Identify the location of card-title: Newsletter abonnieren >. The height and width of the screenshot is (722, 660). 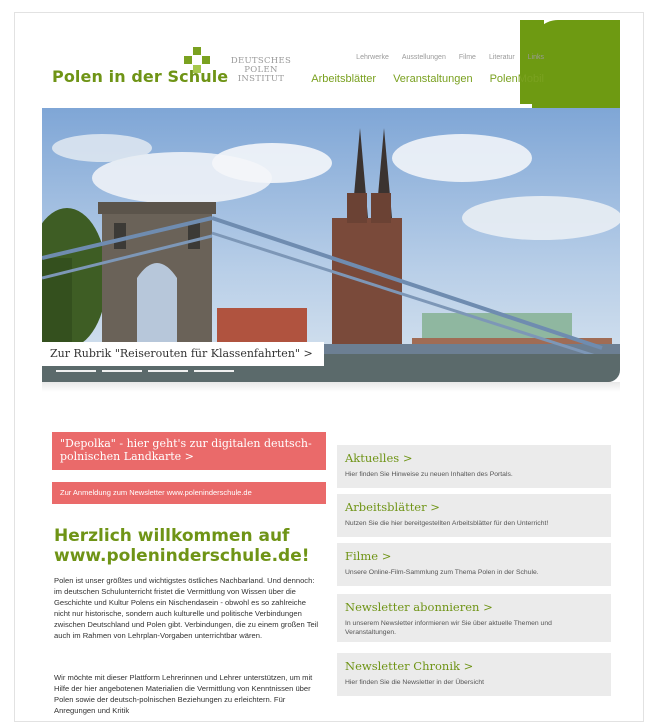
(474, 607).